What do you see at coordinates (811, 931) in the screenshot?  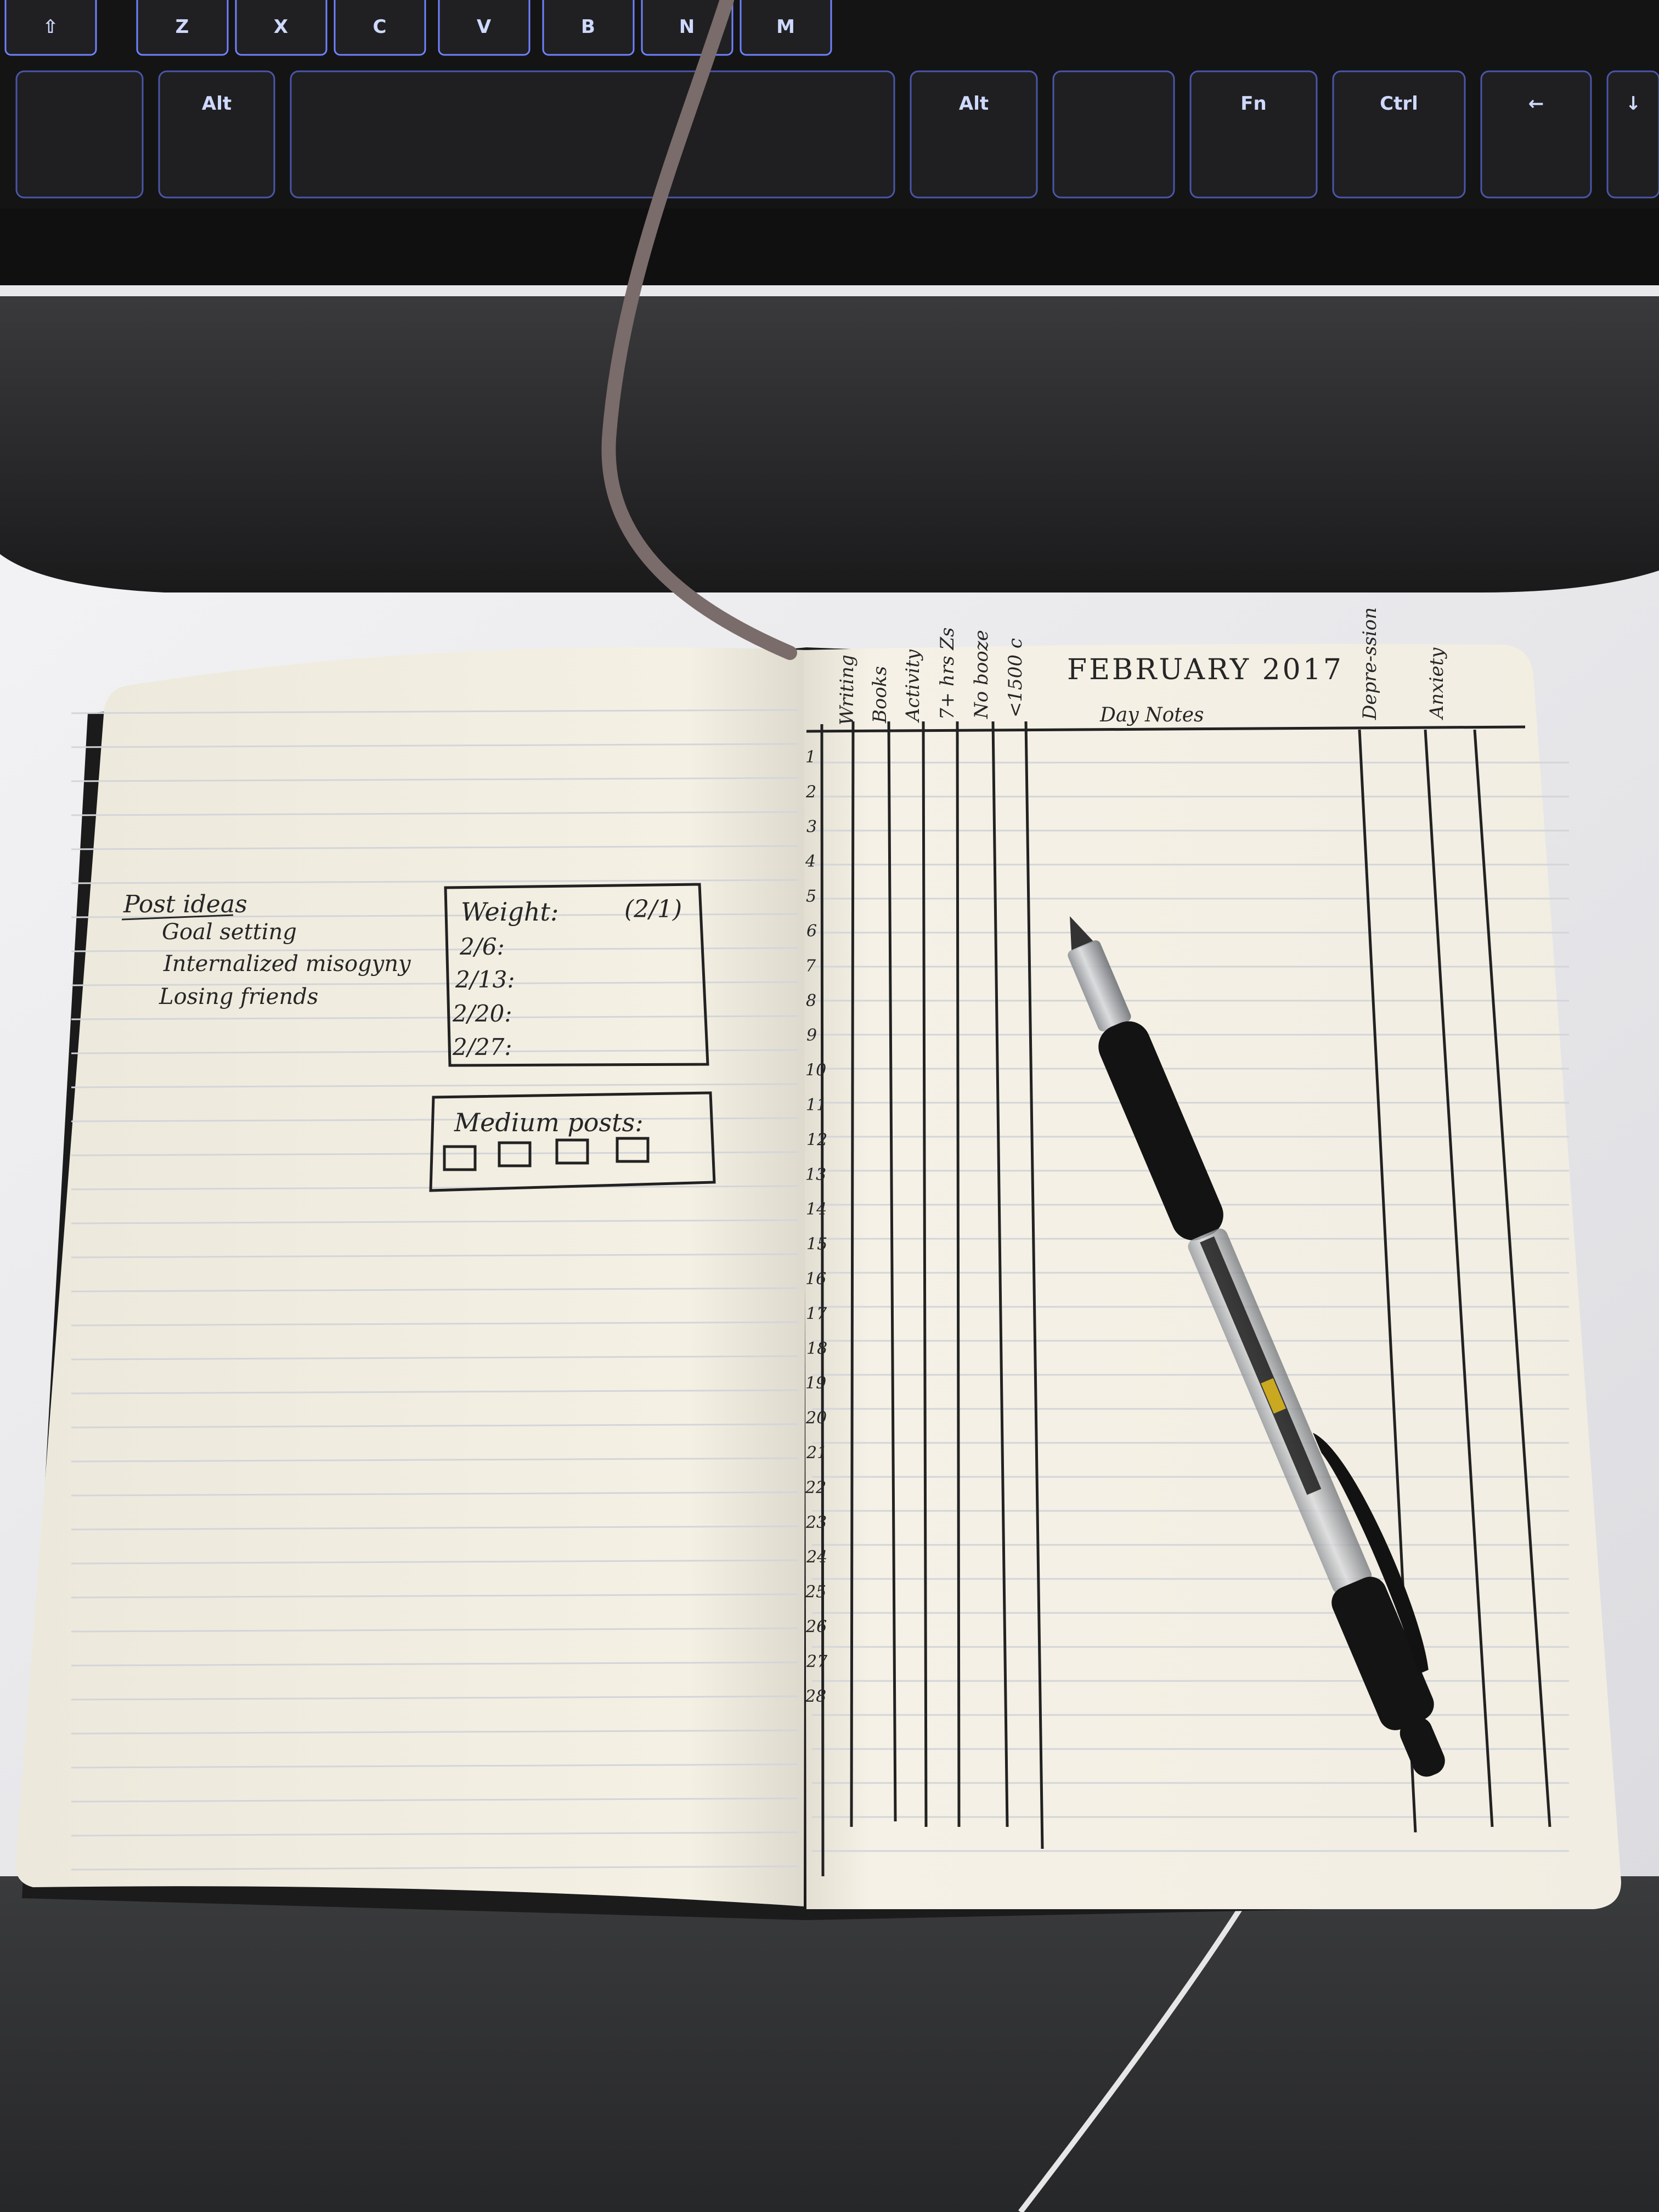 I see `day-number: 6` at bounding box center [811, 931].